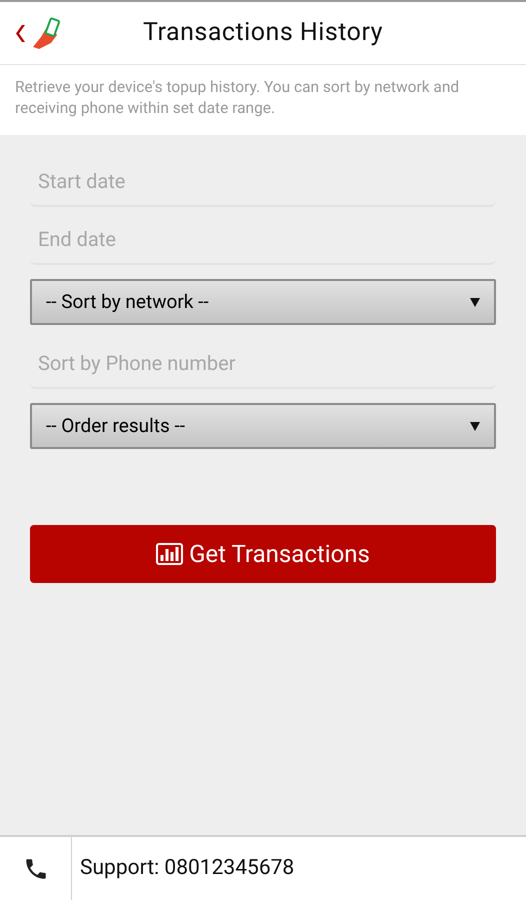 The image size is (526, 900). Describe the element at coordinates (263, 426) in the screenshot. I see `dropdown: -- Order results --` at that location.